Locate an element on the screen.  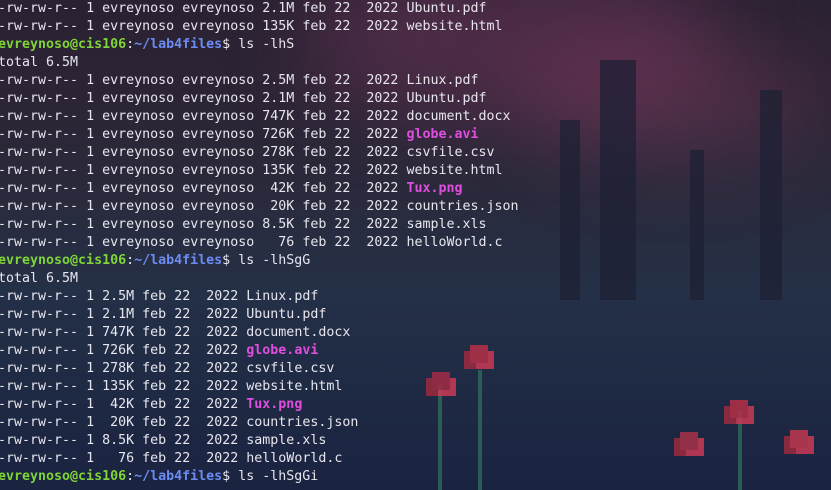
listing-row: -rw-rw-r-- 1 76 feb 22 2022 helloWorld.c is located at coordinates (259, 459).